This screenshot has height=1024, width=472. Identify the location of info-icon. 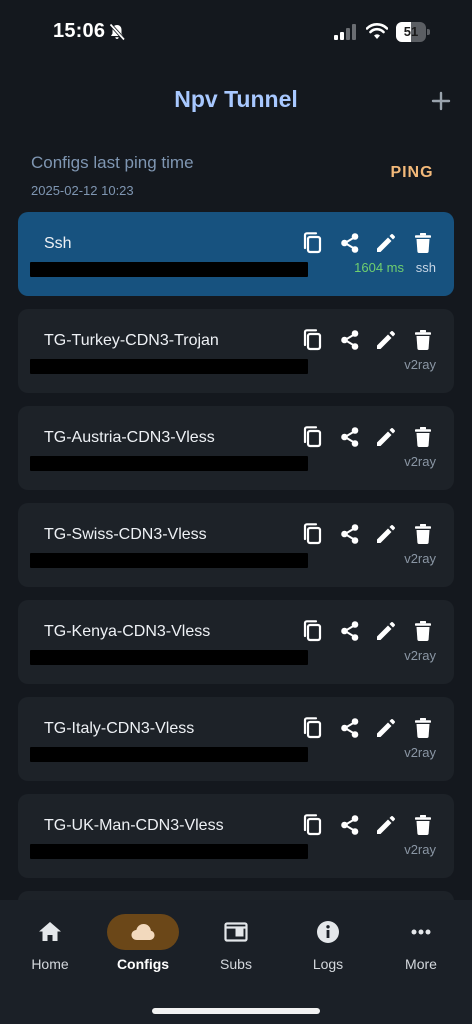
(328, 932).